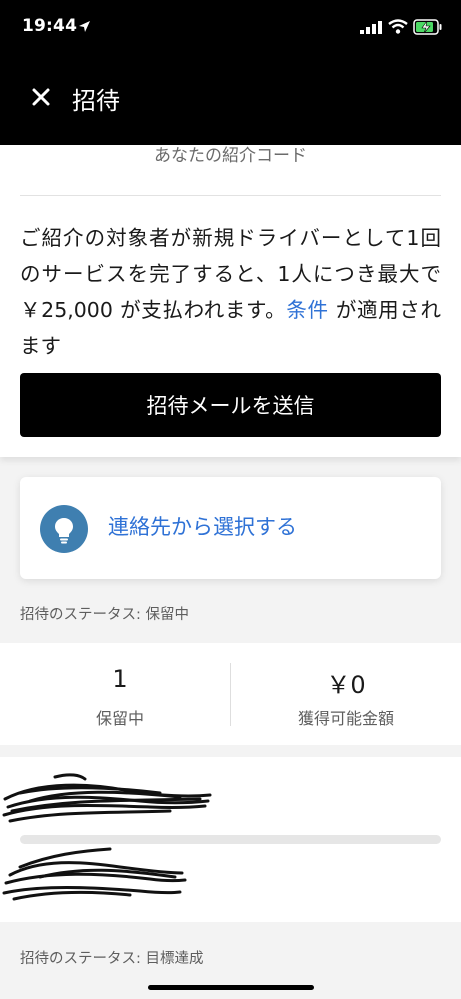 This screenshot has height=999, width=461. I want to click on divider, so click(230, 195).